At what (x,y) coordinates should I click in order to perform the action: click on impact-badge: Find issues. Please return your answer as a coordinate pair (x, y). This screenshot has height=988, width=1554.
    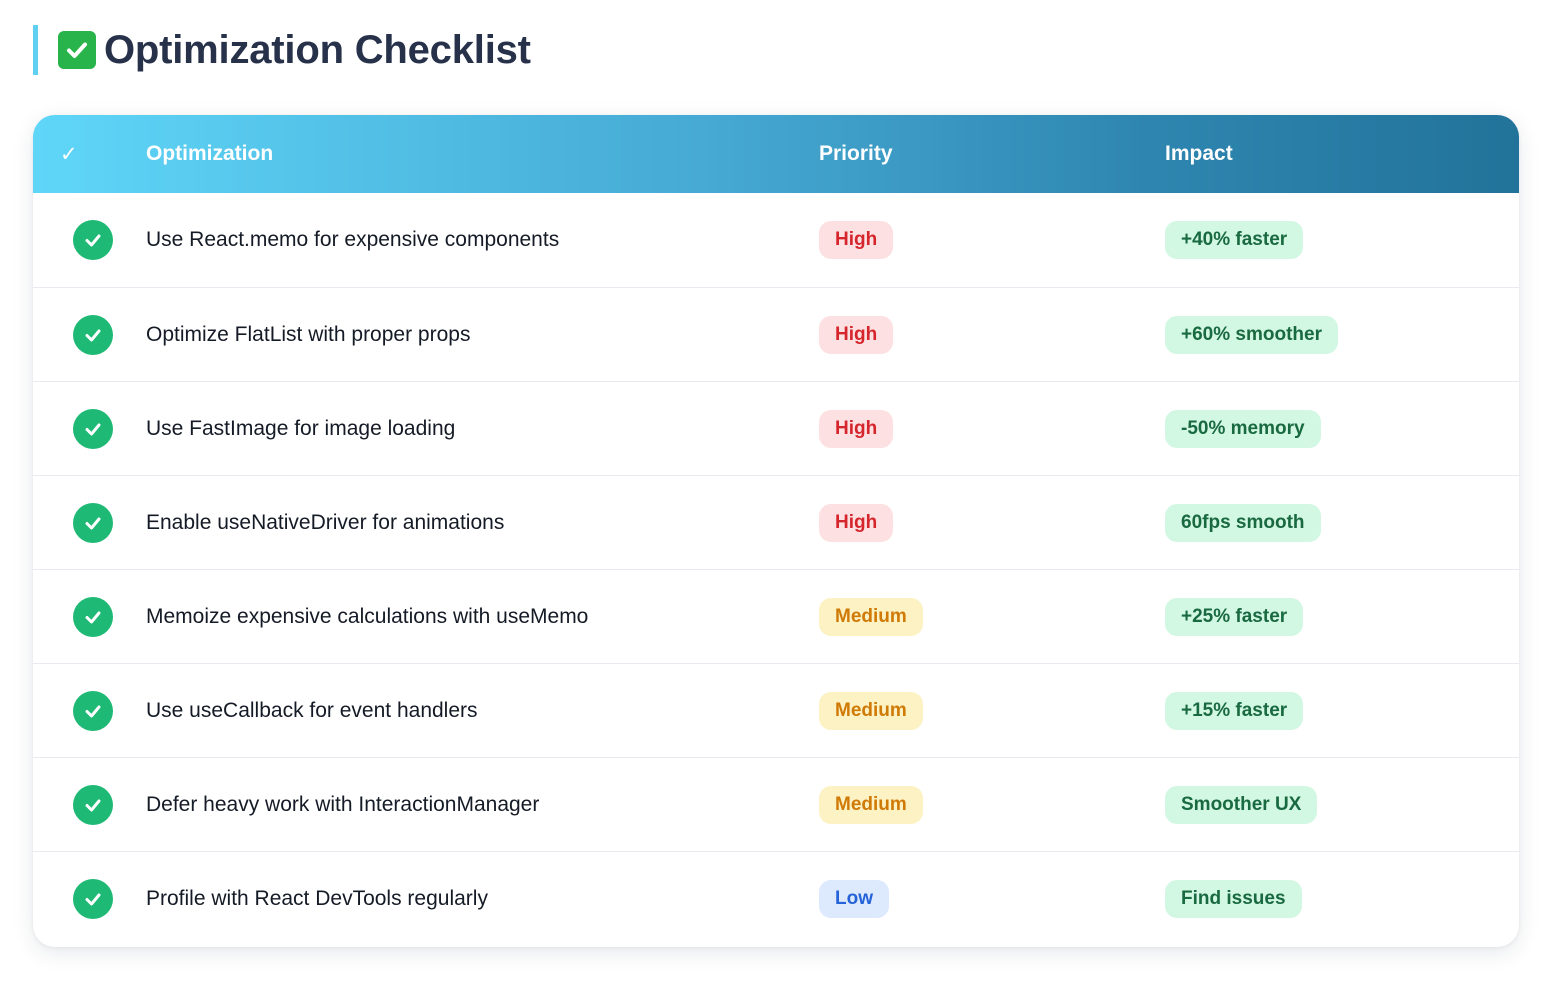
    Looking at the image, I should click on (1233, 898).